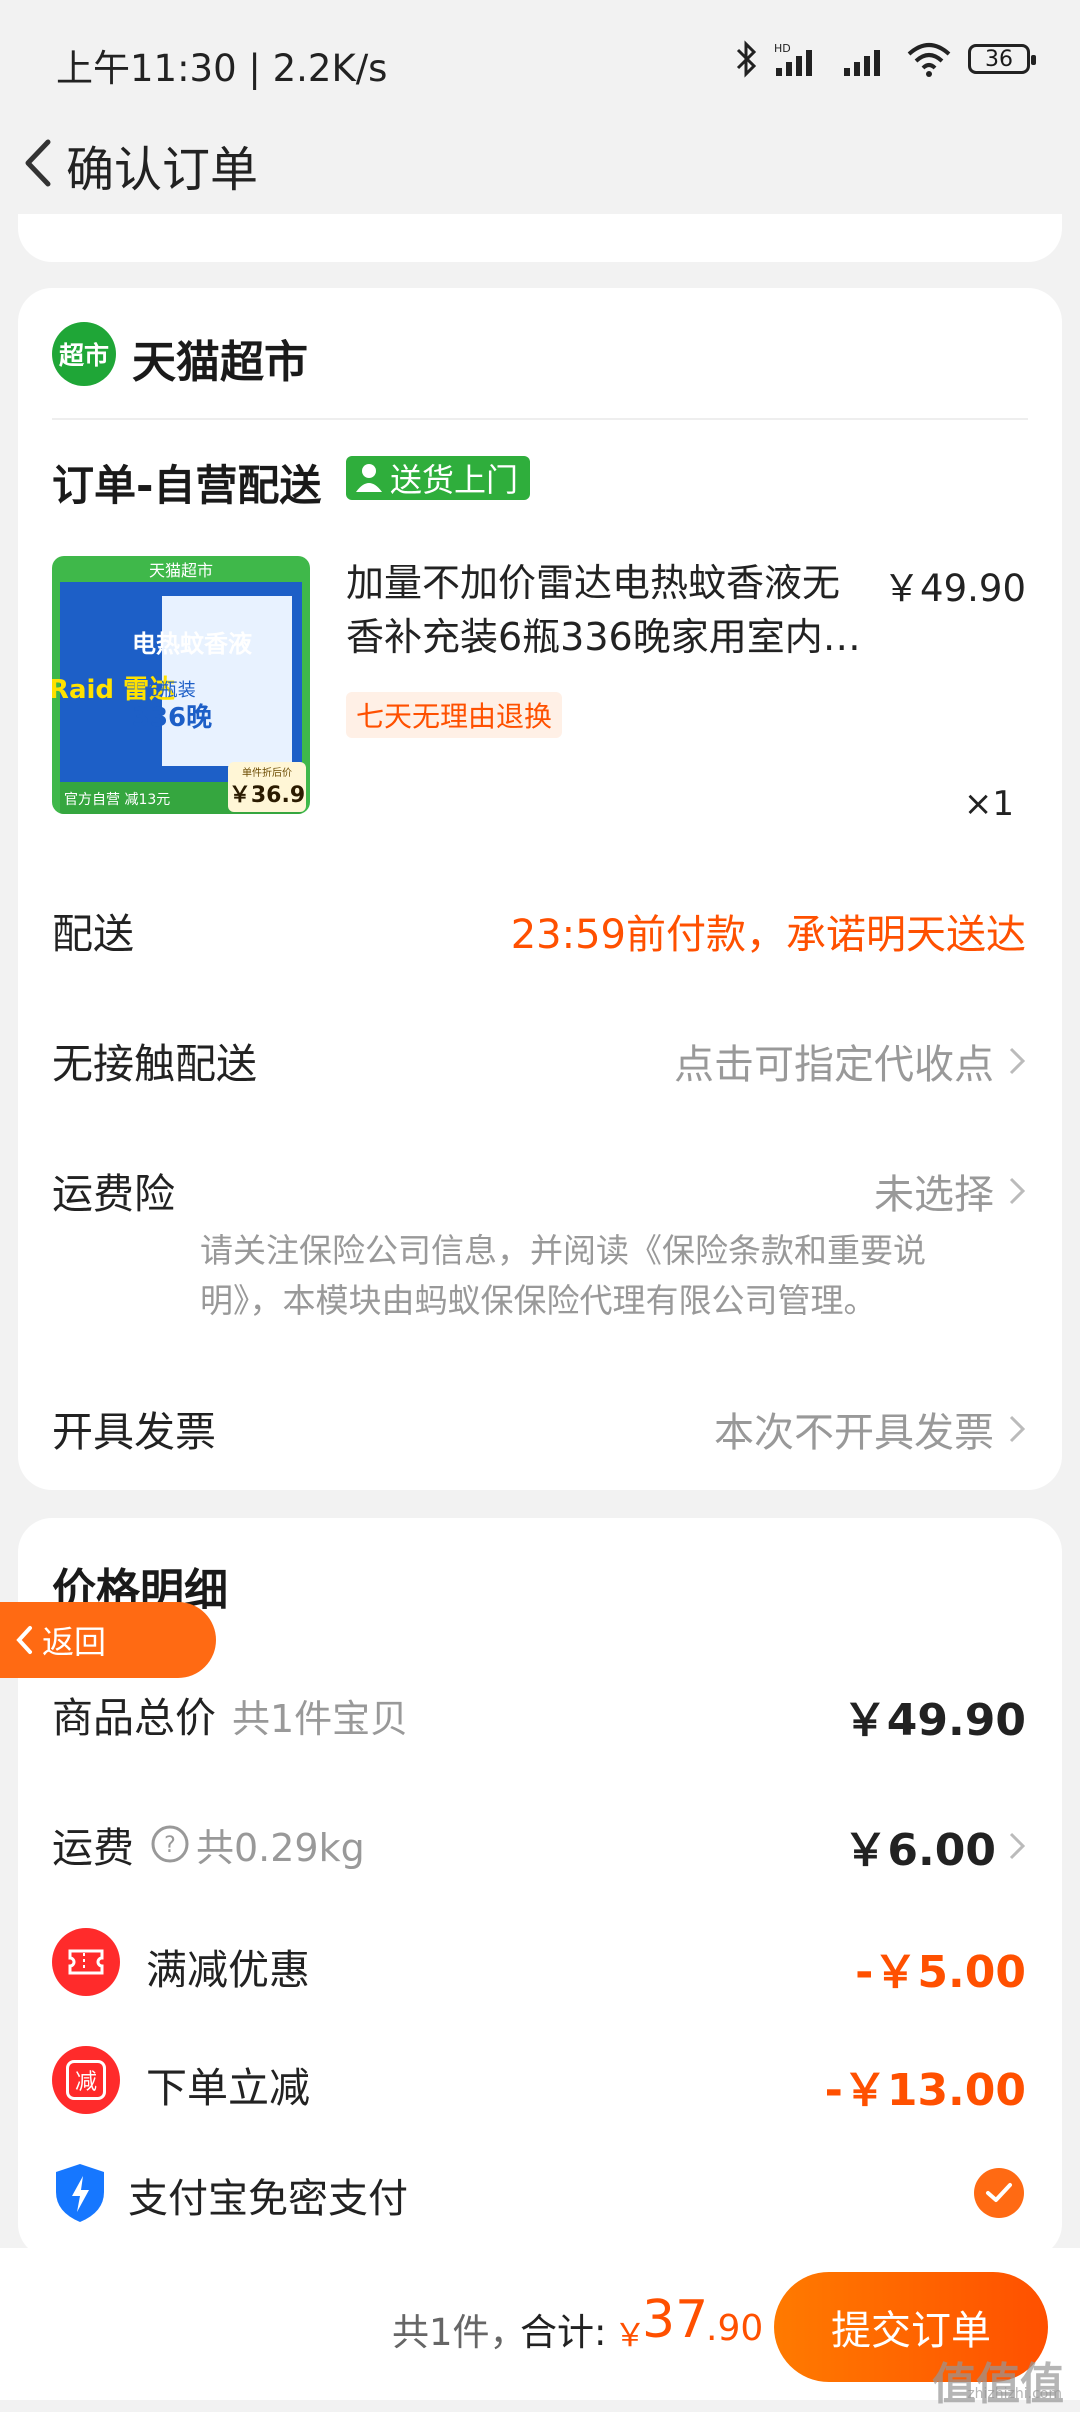  I want to click on alipay-checkbox, so click(999, 2193).